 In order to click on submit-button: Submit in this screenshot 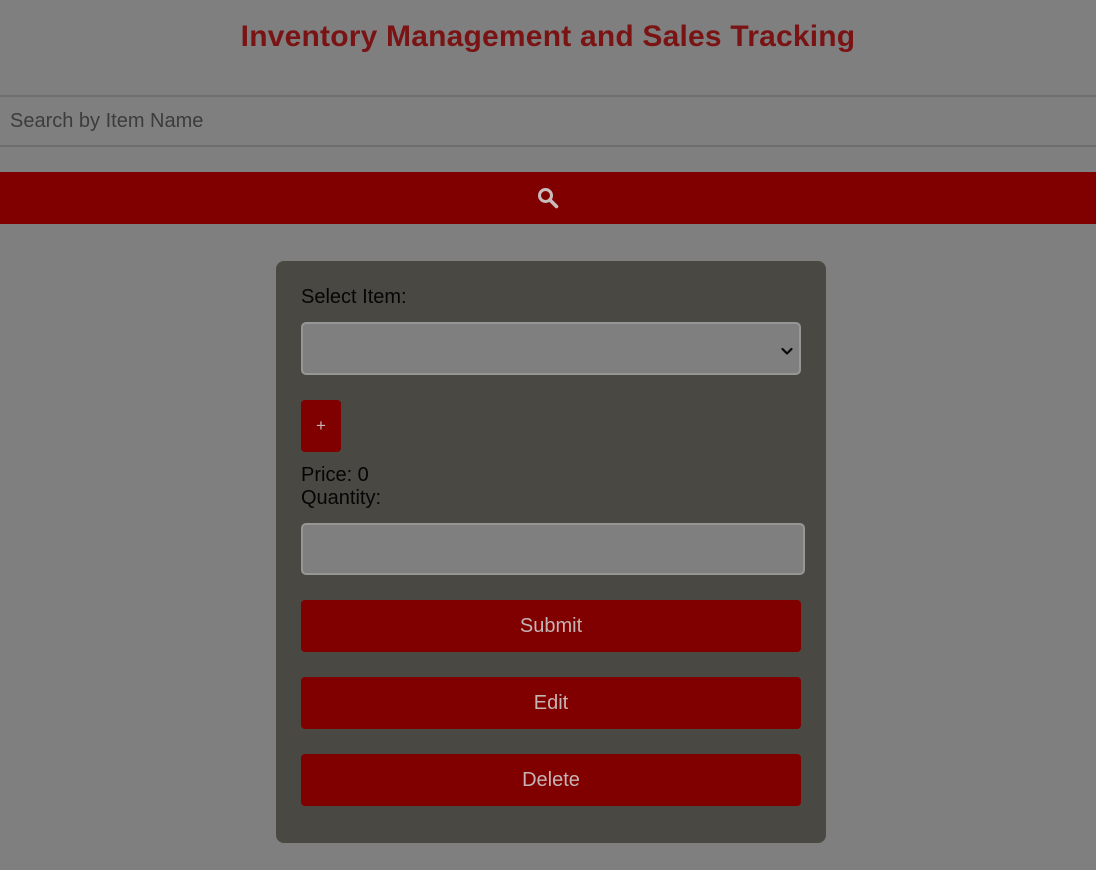, I will do `click(551, 626)`.